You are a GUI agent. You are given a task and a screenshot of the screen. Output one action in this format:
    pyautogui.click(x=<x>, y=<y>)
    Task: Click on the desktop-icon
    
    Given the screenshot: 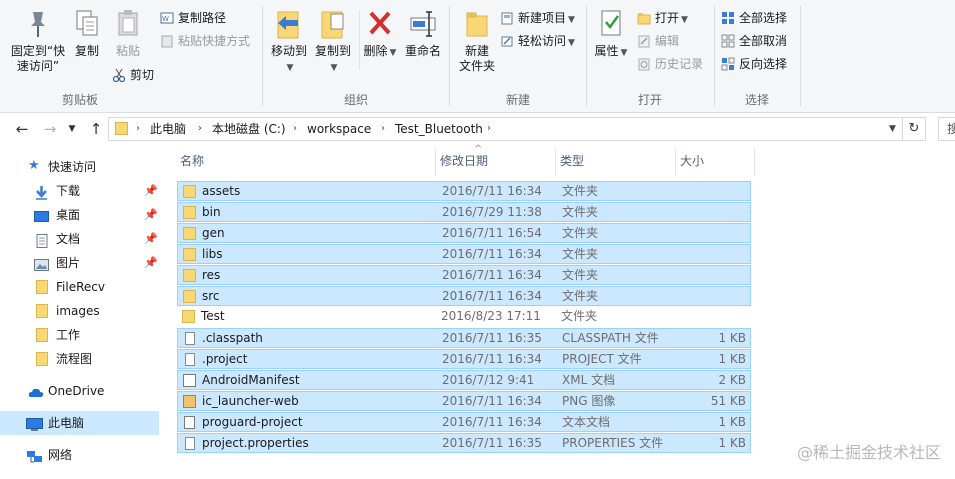 What is the action you would take?
    pyautogui.click(x=41, y=215)
    